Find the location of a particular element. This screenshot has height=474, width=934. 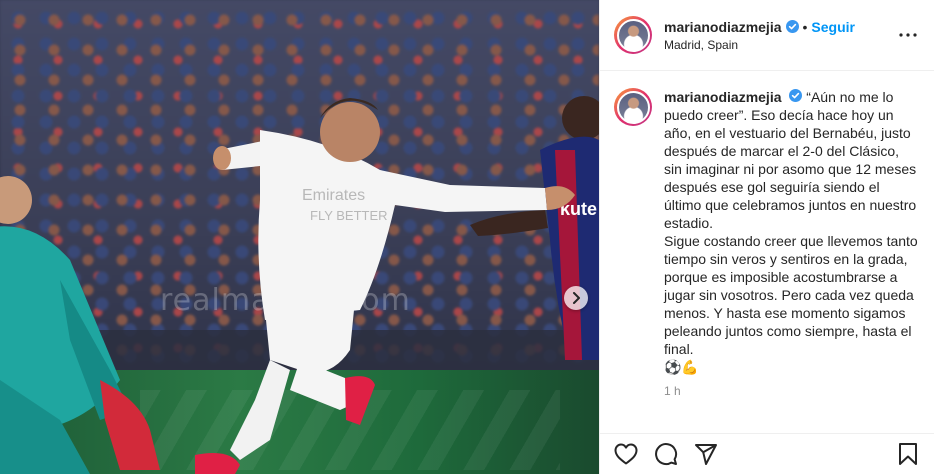

header-username-link: marianodiazmejia is located at coordinates (723, 27).